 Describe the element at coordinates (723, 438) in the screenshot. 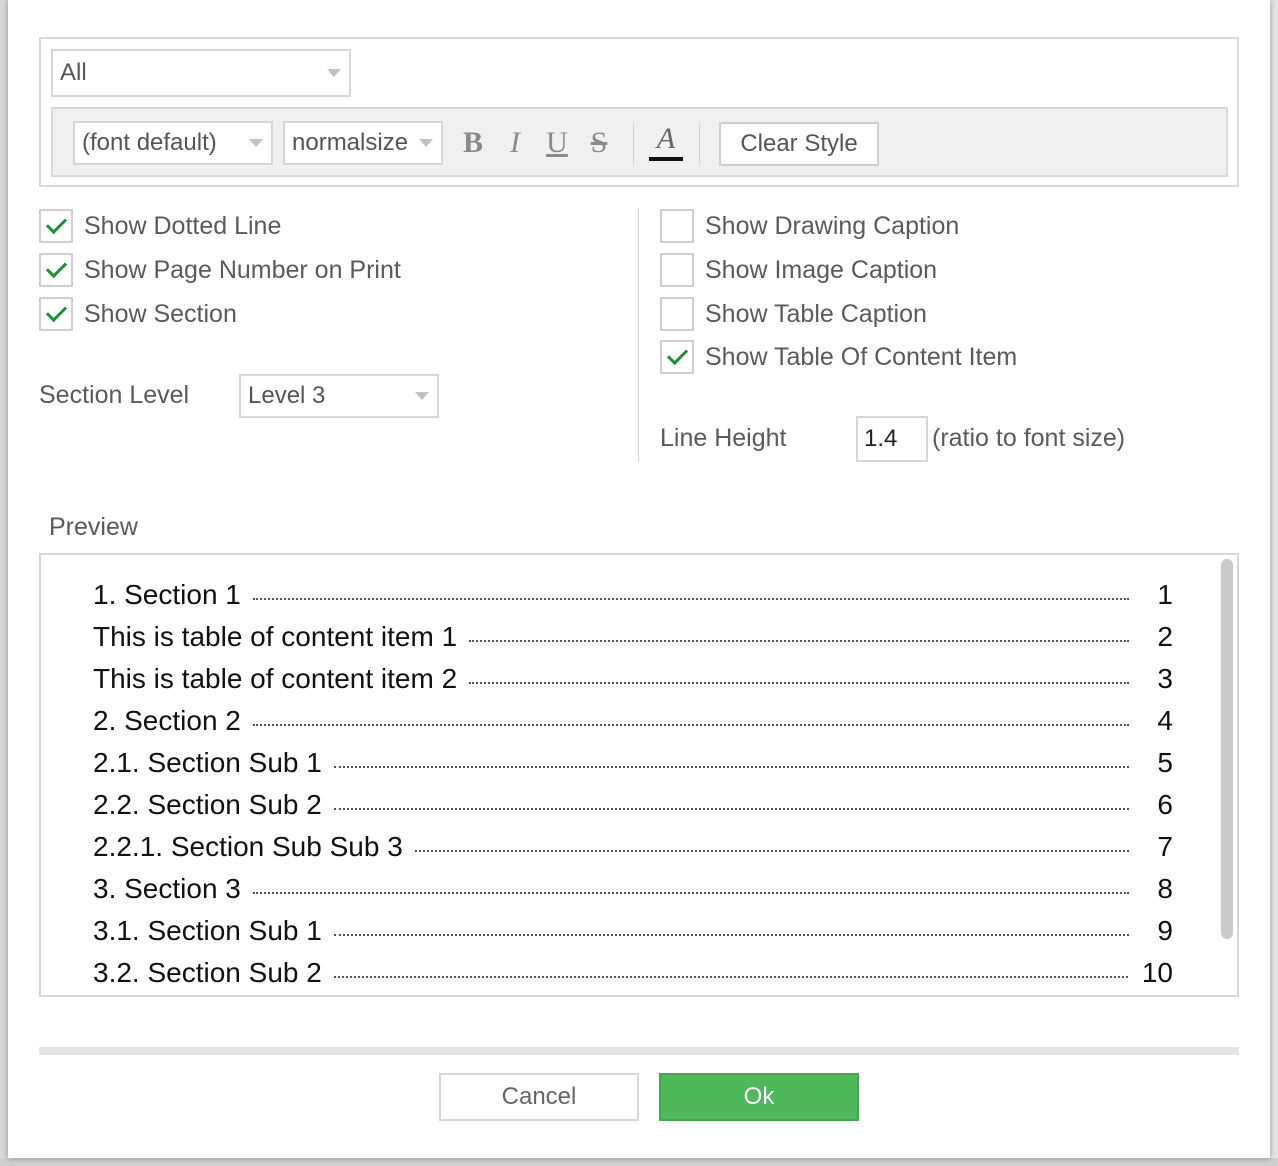

I see `line-height-label: Line Height` at that location.